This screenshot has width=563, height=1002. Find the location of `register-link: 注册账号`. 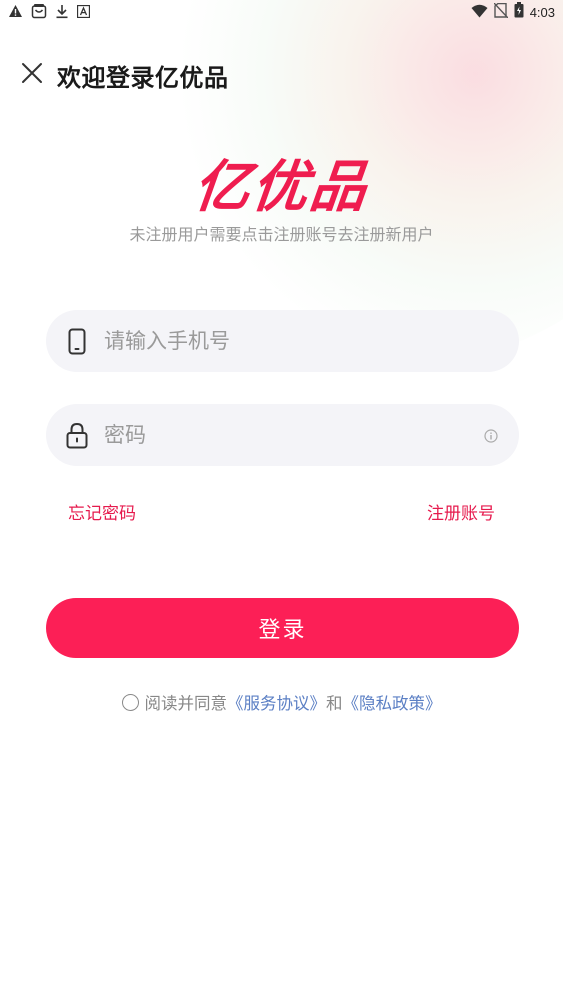

register-link: 注册账号 is located at coordinates (461, 511).